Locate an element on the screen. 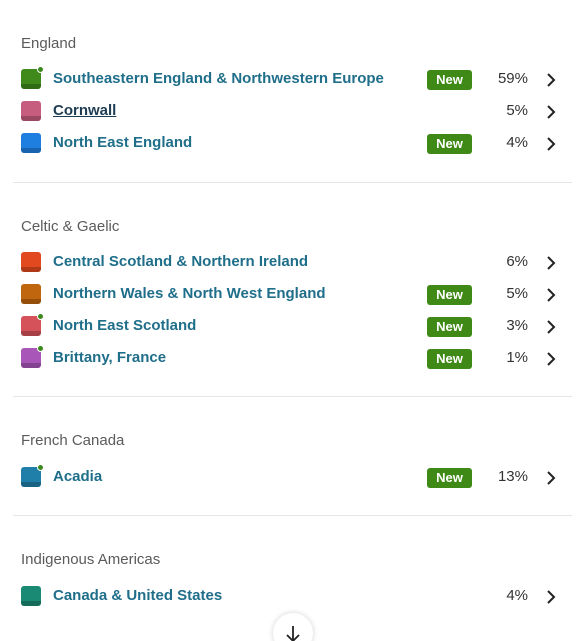  region-percent: 3% is located at coordinates (517, 325).